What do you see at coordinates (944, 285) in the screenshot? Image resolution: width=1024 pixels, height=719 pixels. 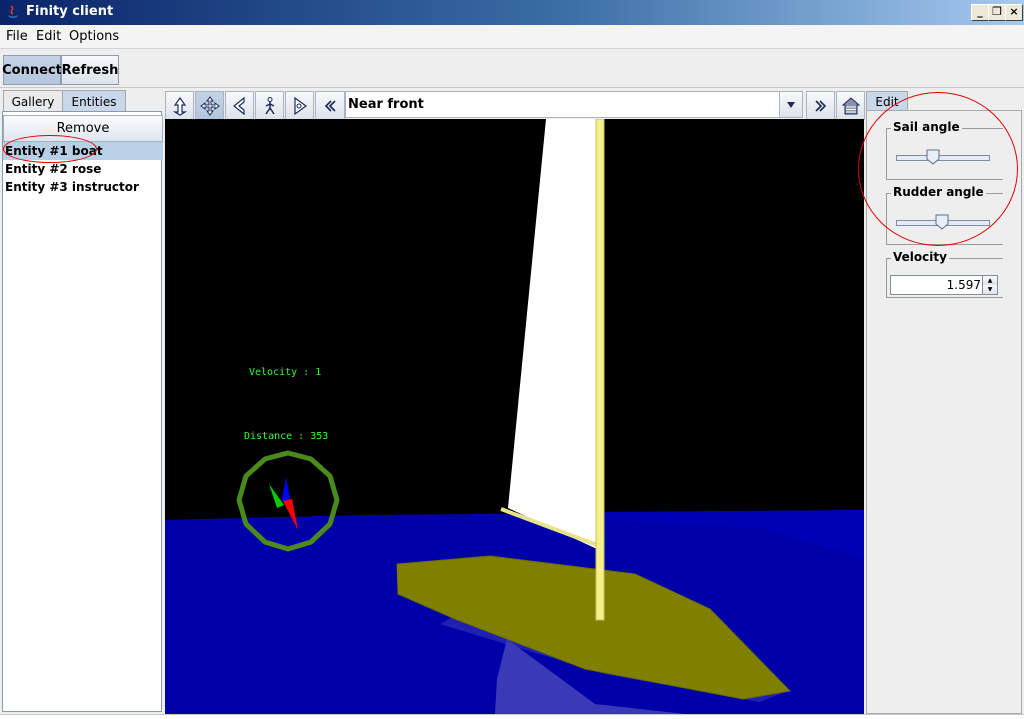 I see `velocity-spinner: 1.597 ▲ ▼` at bounding box center [944, 285].